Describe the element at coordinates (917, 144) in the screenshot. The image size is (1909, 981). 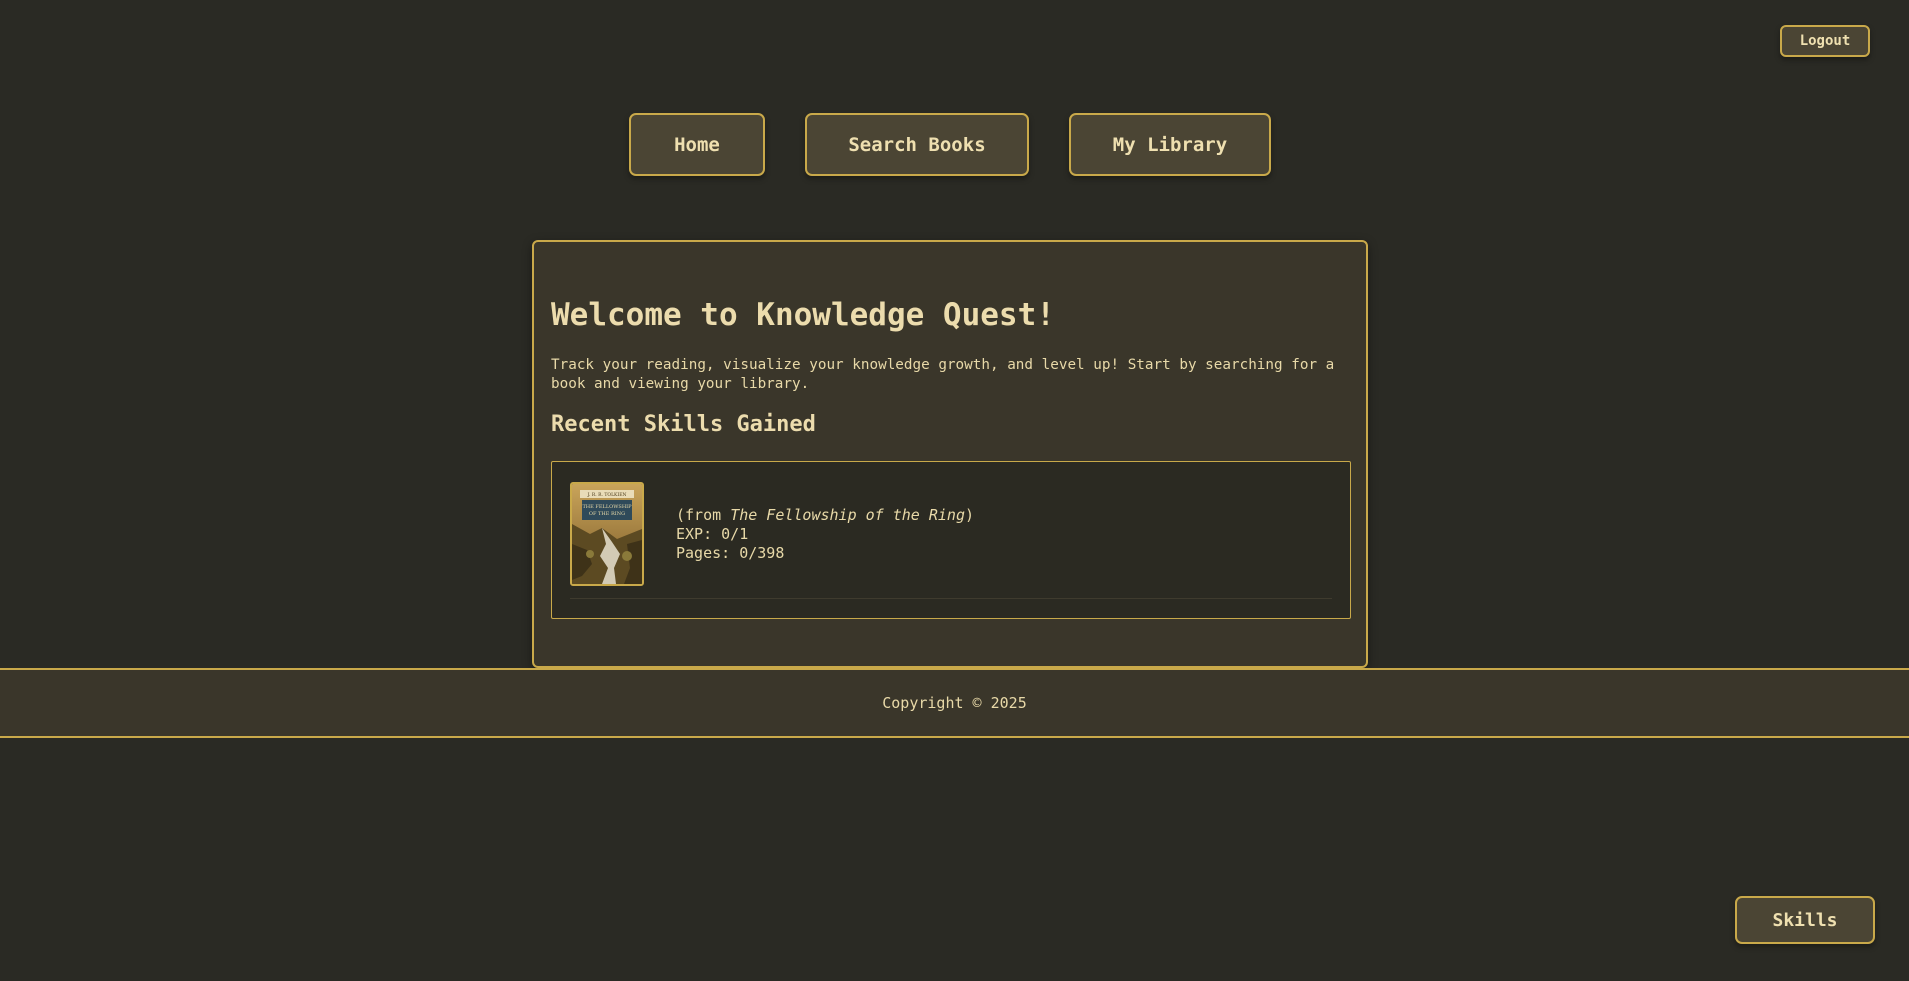
I see `nav-search-books-button: Search Books` at that location.